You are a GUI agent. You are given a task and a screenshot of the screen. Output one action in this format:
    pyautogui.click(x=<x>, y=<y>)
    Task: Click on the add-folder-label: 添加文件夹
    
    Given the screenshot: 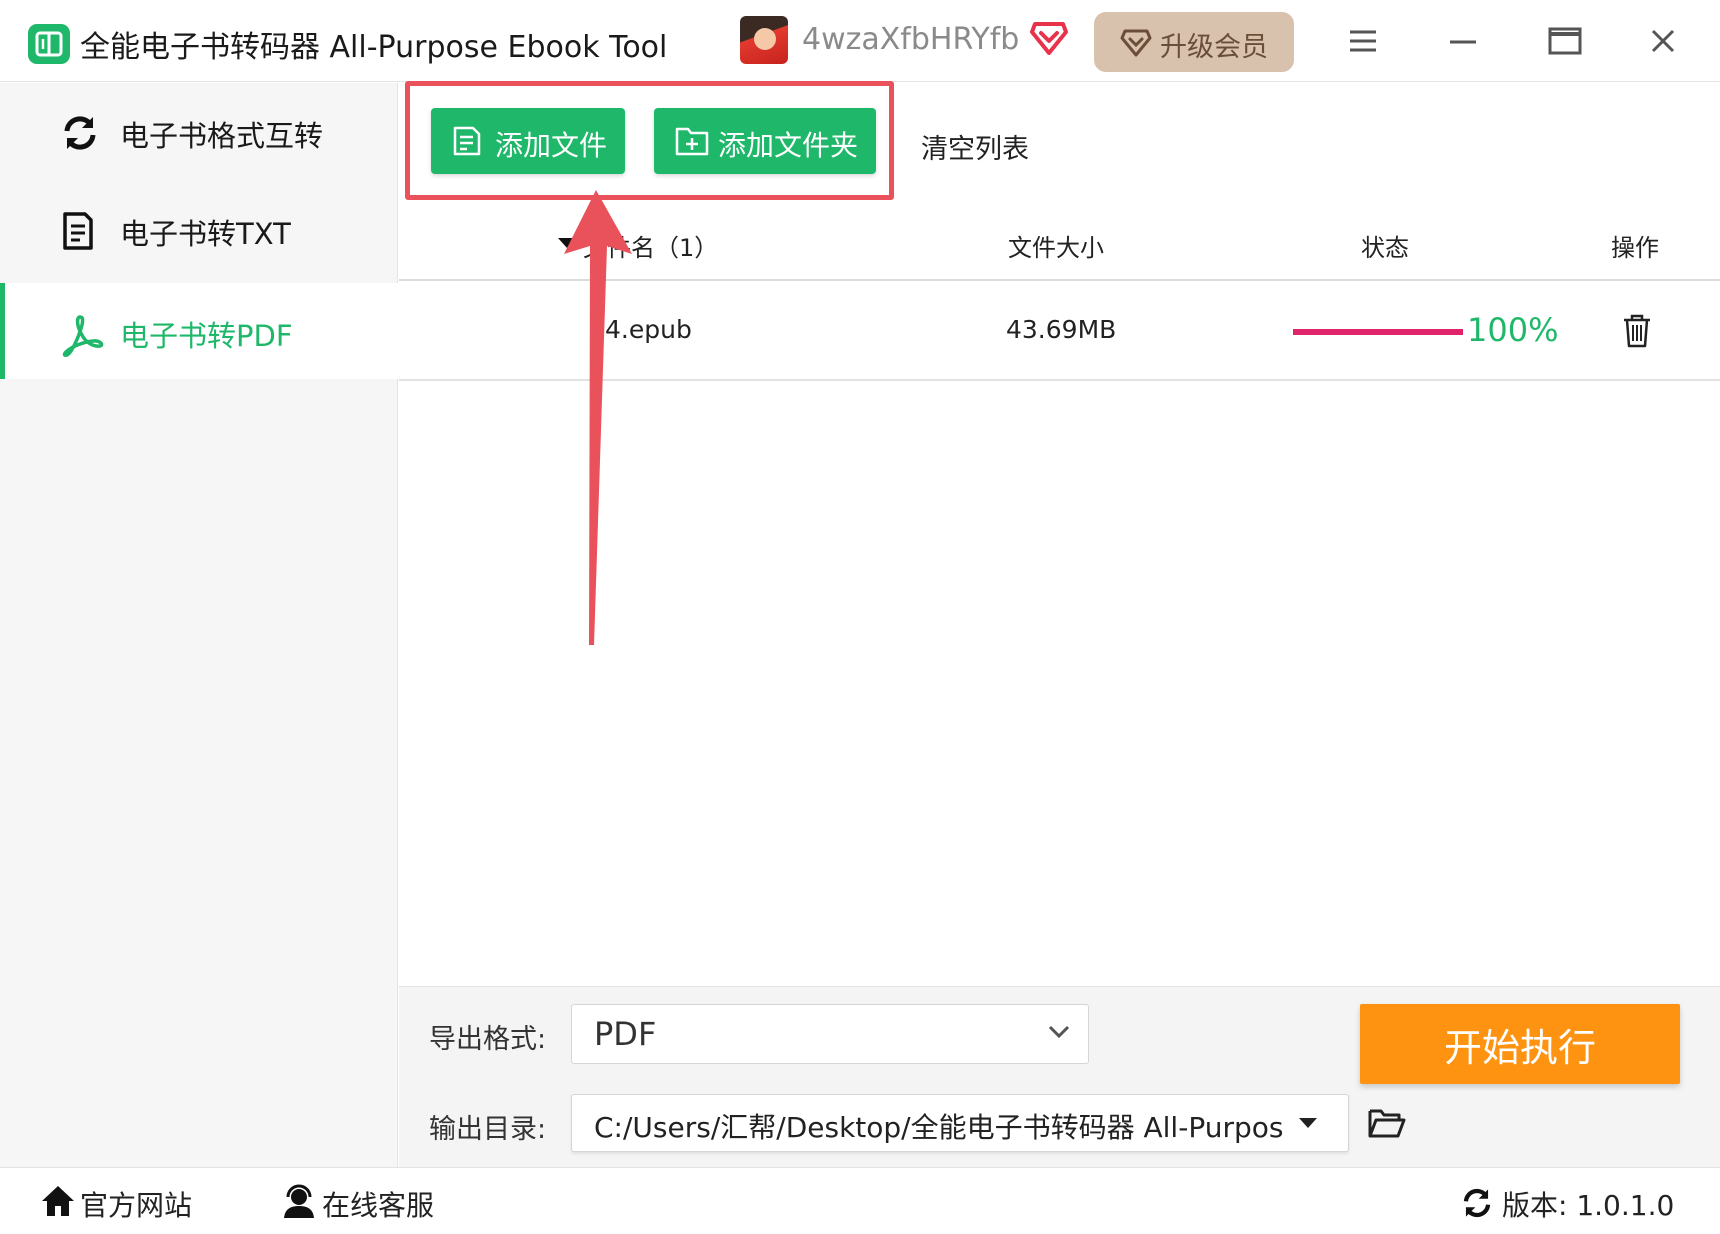 What is the action you would take?
    pyautogui.click(x=788, y=145)
    